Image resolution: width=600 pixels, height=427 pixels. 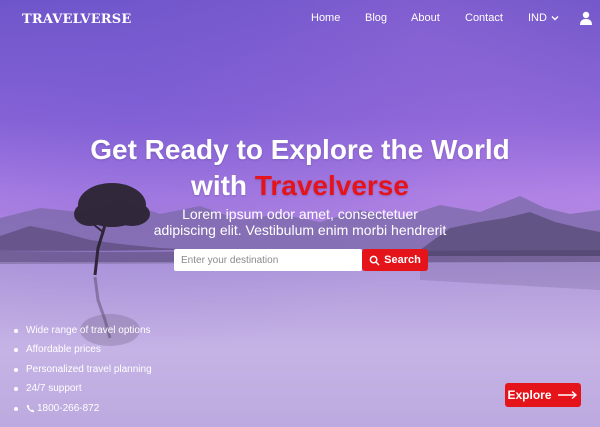 What do you see at coordinates (537, 18) in the screenshot?
I see `currency-label: IND` at bounding box center [537, 18].